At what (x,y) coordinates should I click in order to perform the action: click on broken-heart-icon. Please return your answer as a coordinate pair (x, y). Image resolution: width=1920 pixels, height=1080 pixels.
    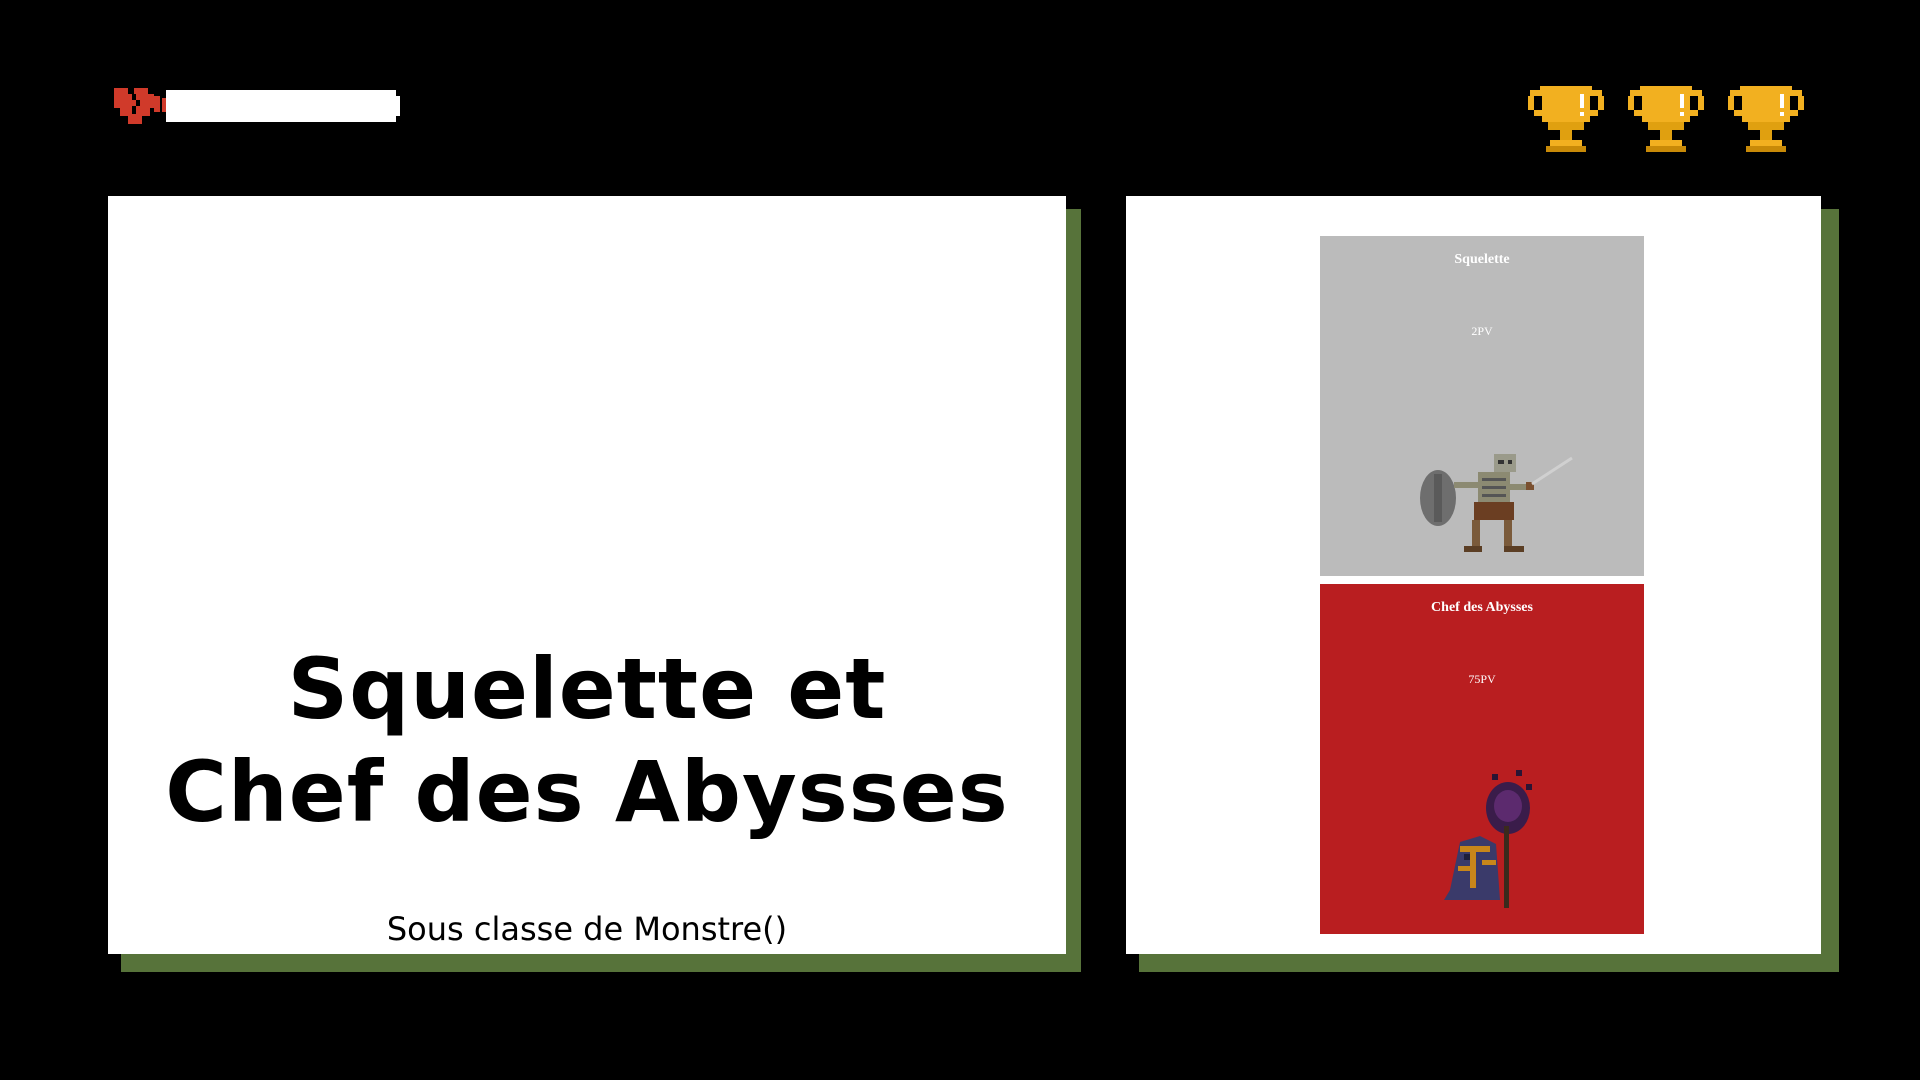
    Looking at the image, I should click on (257, 106).